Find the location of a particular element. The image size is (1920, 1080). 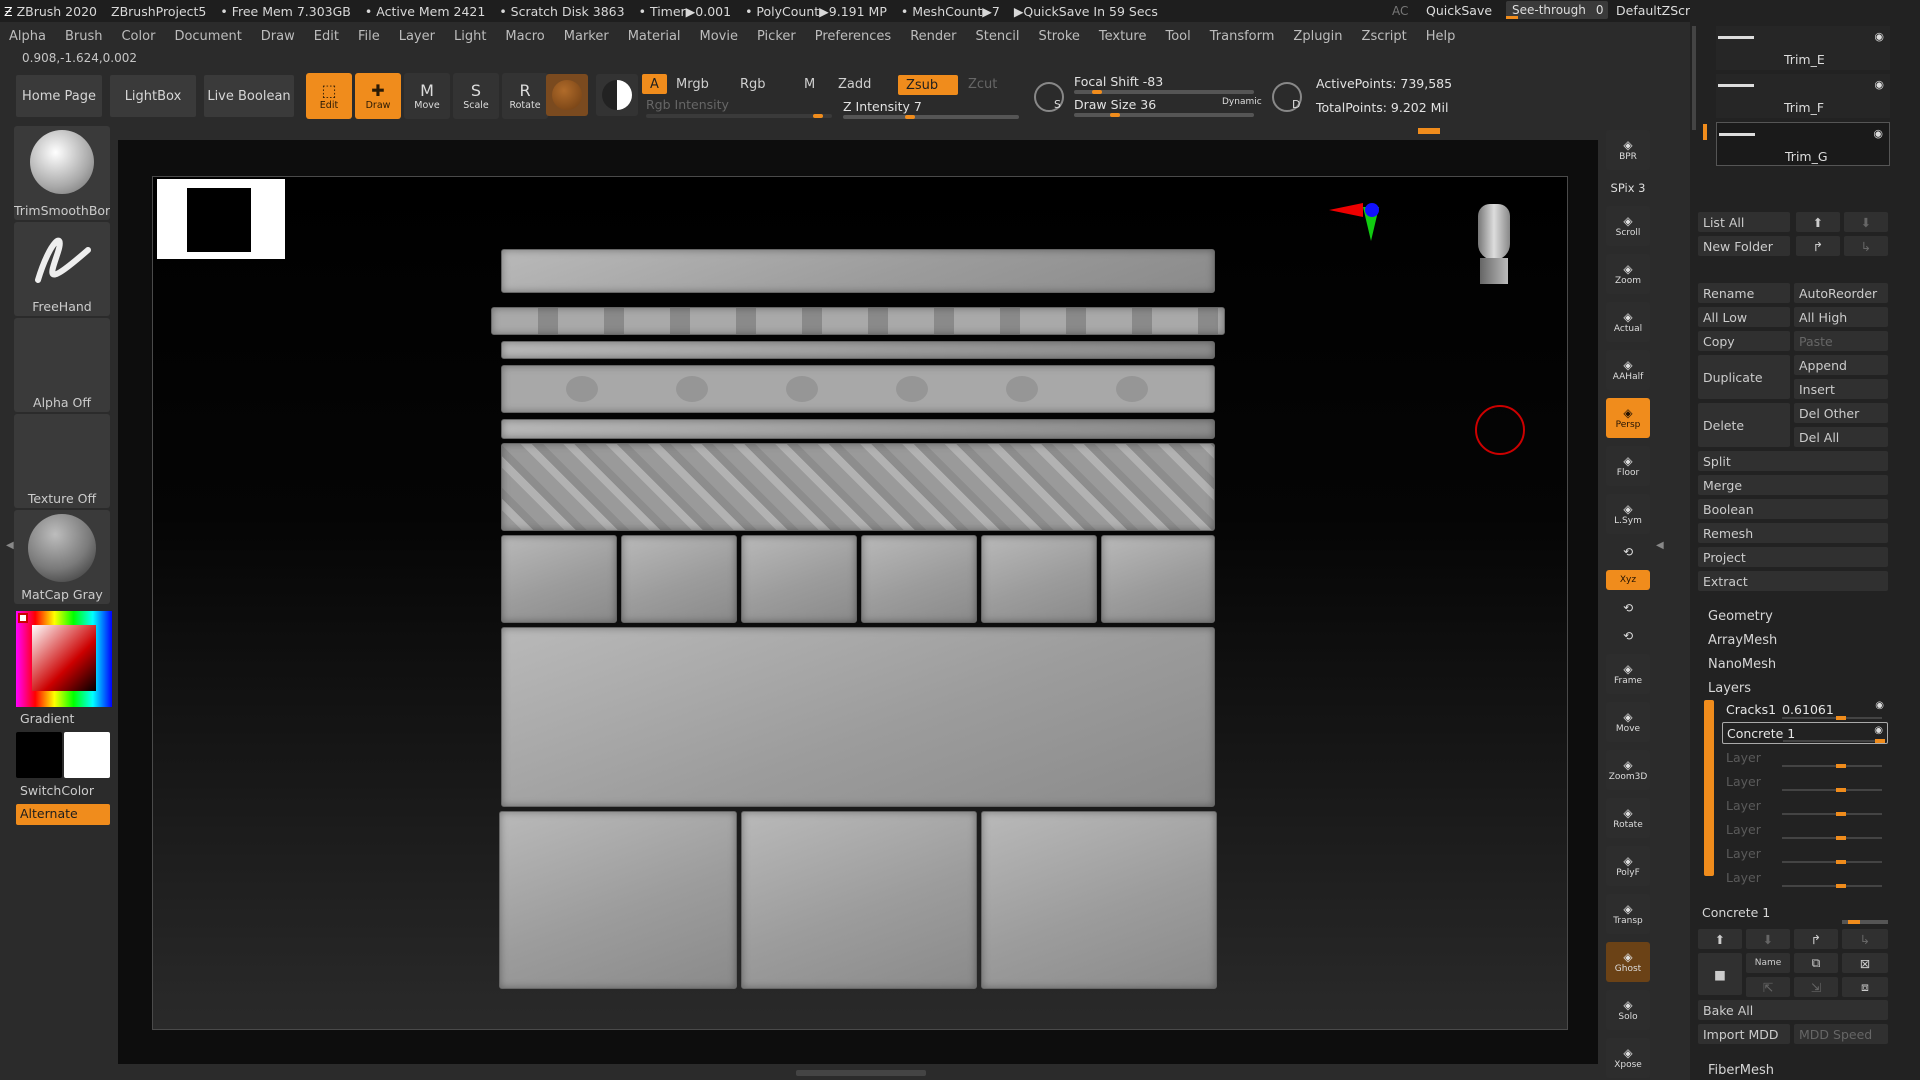

move-mode-button: M Move is located at coordinates (427, 96).